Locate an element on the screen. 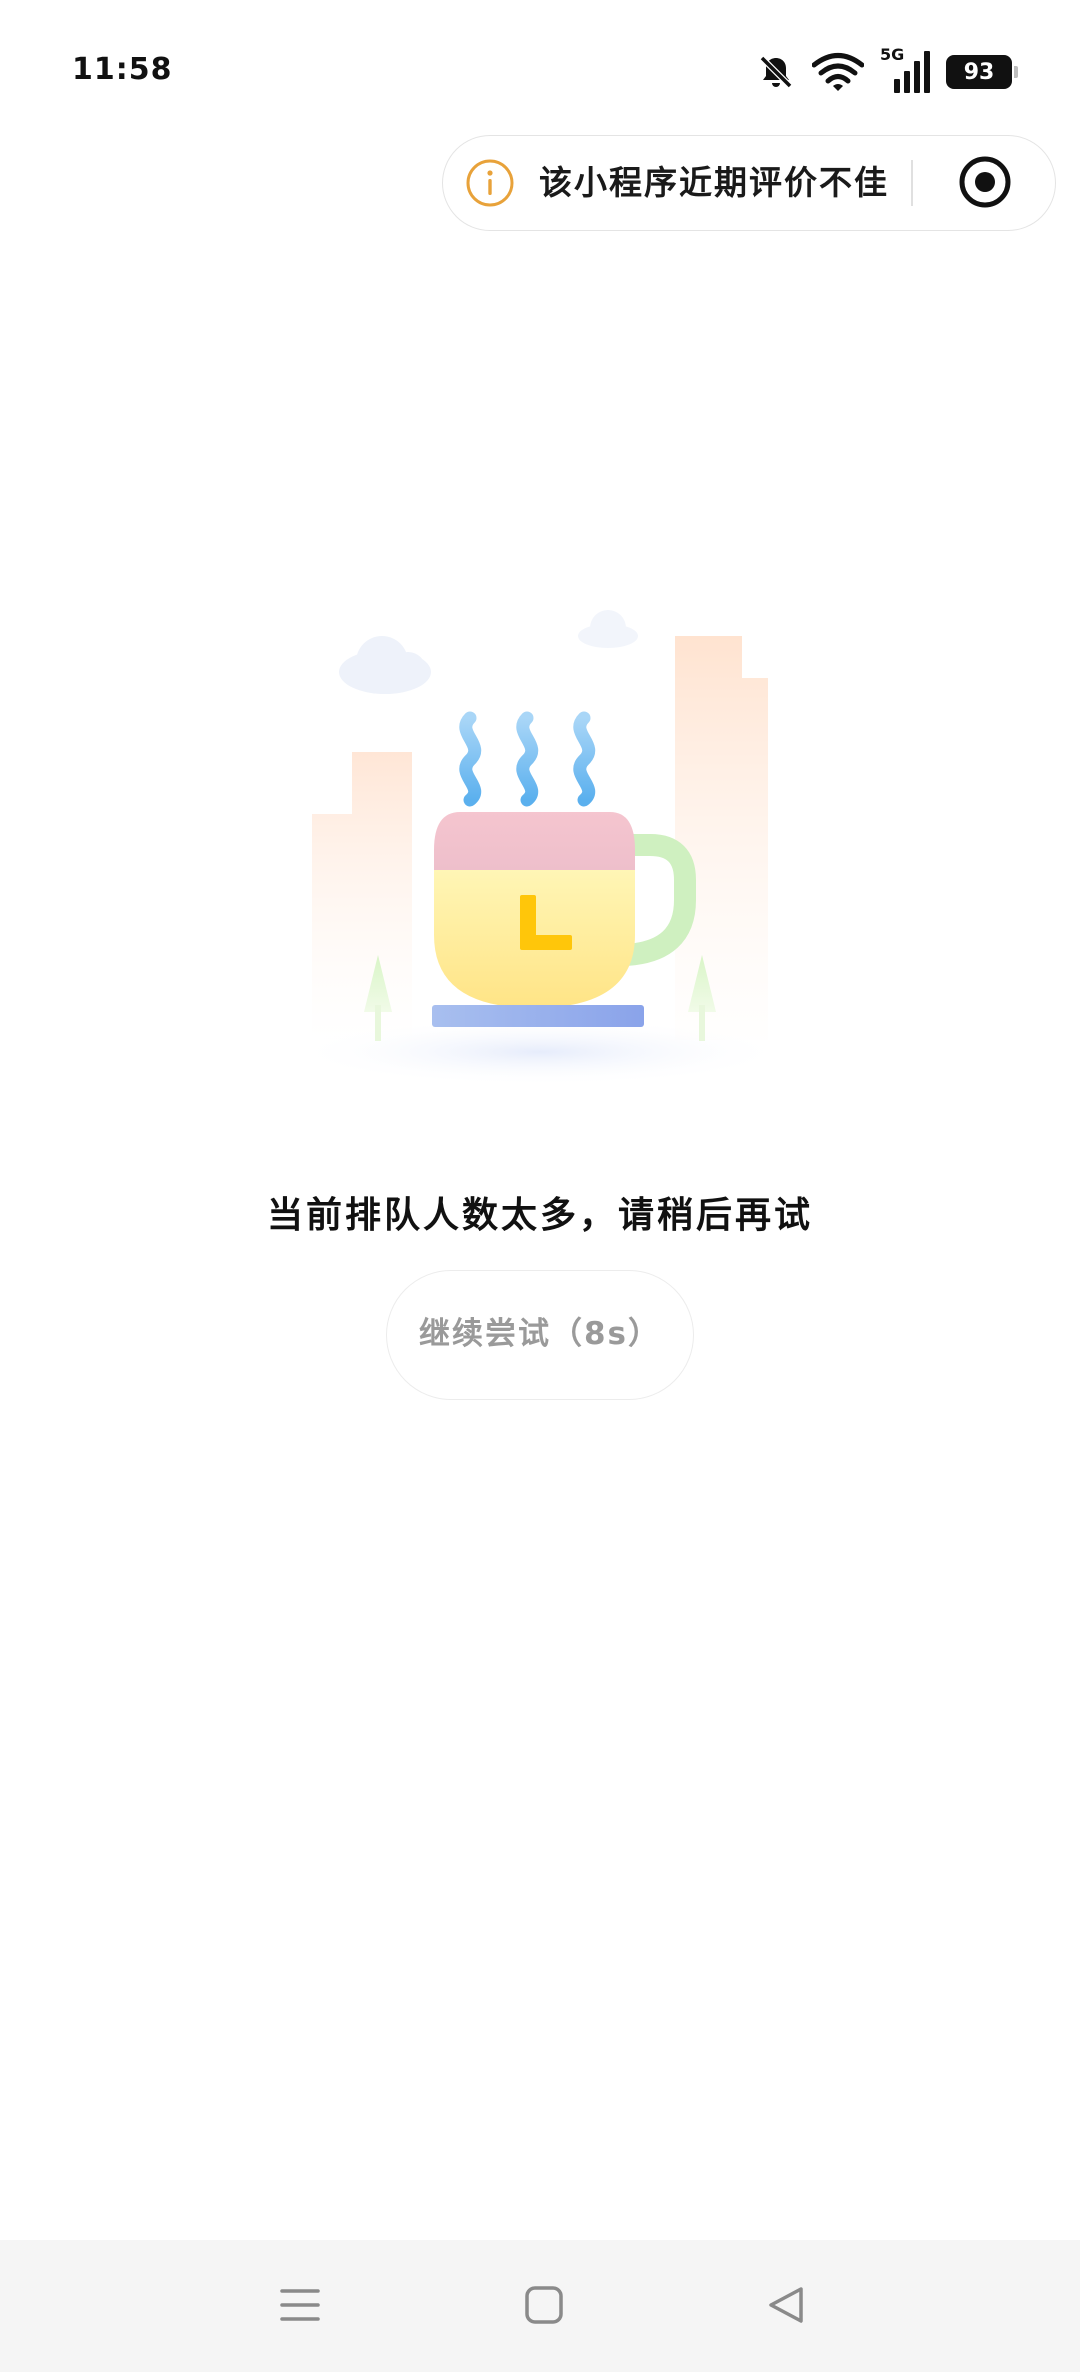 Image resolution: width=1080 pixels, height=2372 pixels. menu-icon is located at coordinates (300, 2305).